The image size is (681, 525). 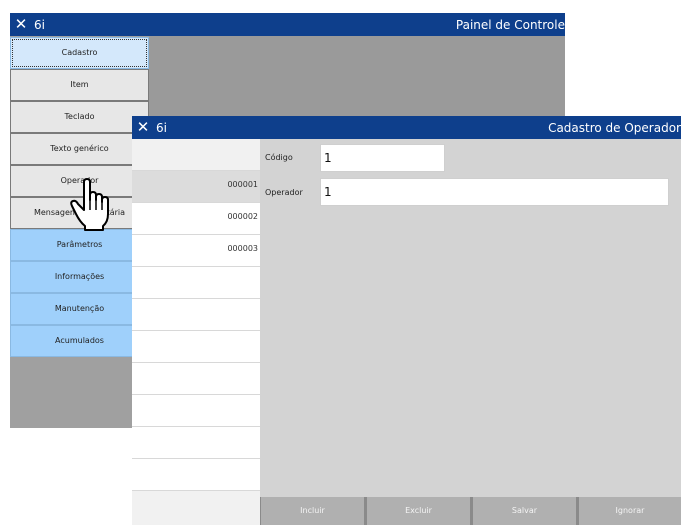 What do you see at coordinates (279, 157) in the screenshot?
I see `codigo-label: Código` at bounding box center [279, 157].